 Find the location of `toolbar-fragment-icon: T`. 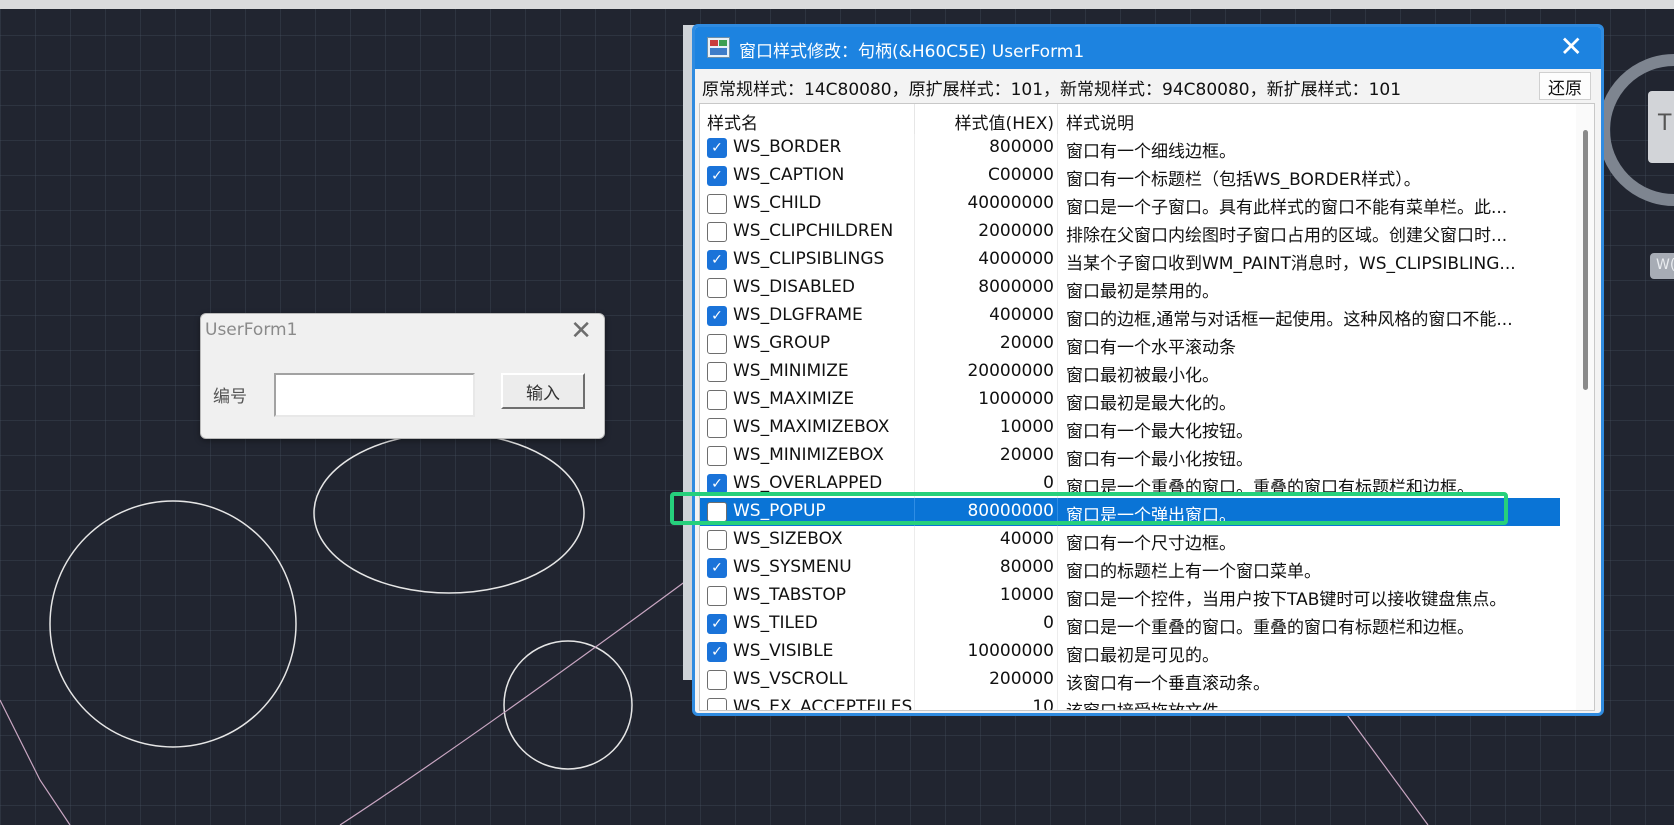

toolbar-fragment-icon: T is located at coordinates (1661, 127).